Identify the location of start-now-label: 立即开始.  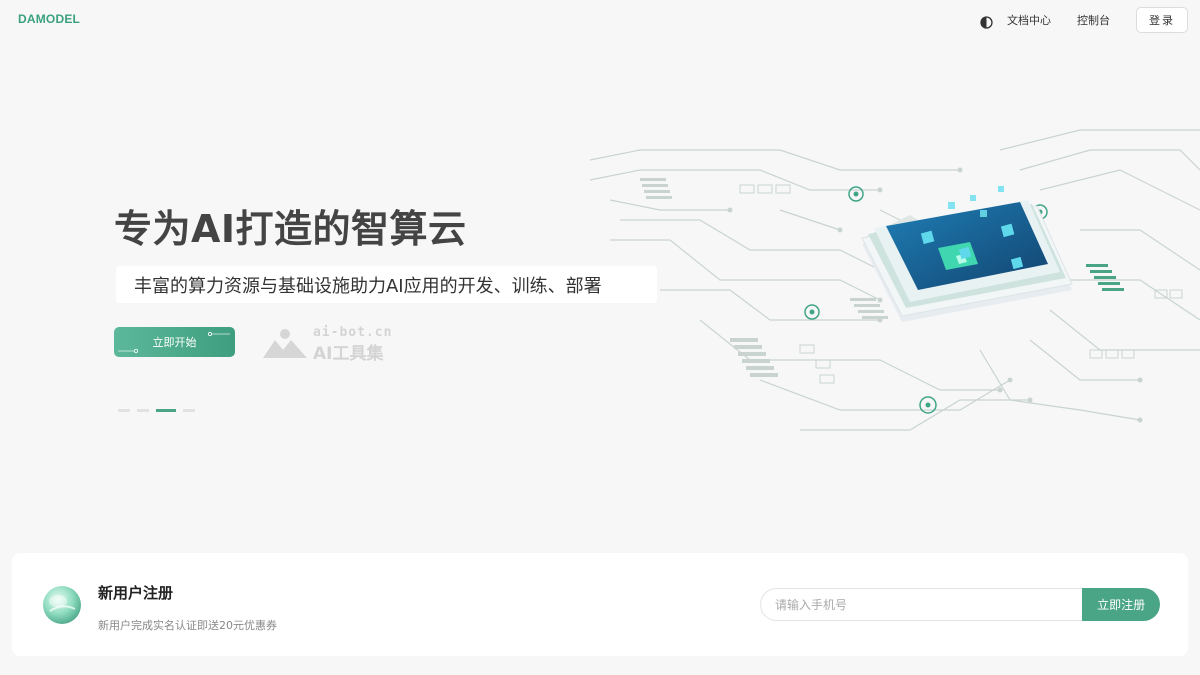
(174, 342).